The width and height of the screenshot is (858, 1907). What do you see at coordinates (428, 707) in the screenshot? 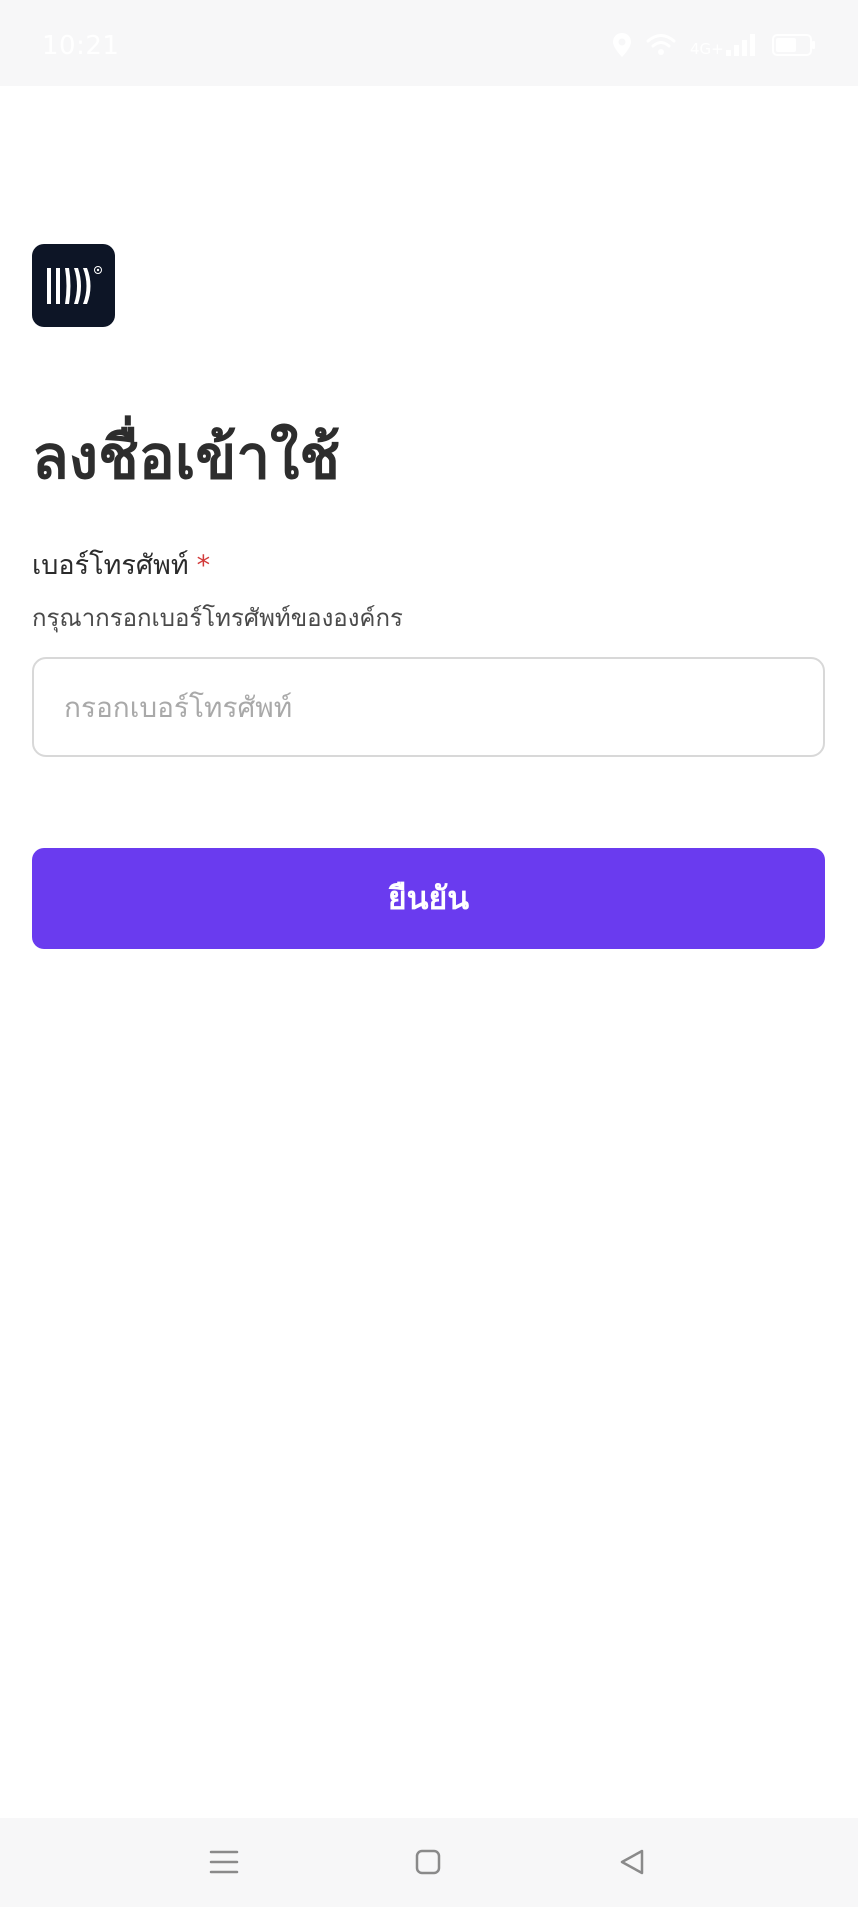
I see `phone-input` at bounding box center [428, 707].